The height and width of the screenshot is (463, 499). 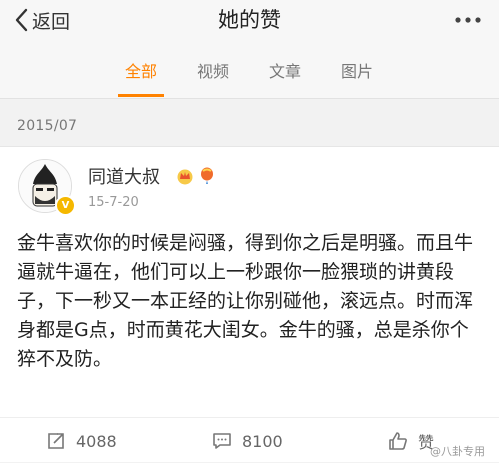 I want to click on post-author: 同道大叔, so click(x=124, y=176).